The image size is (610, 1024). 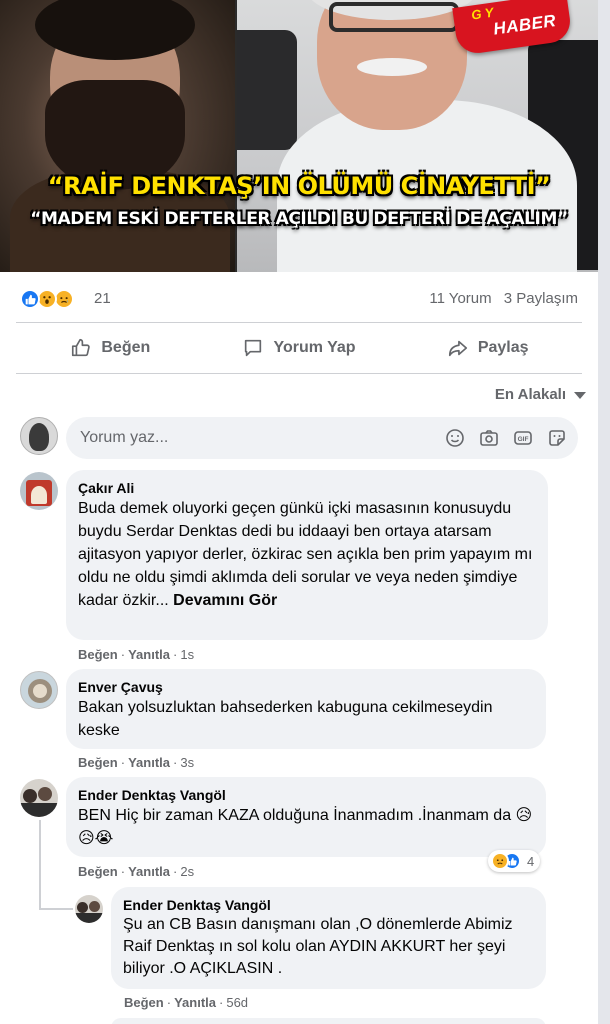 I want to click on share-button: Paylaş, so click(x=487, y=348).